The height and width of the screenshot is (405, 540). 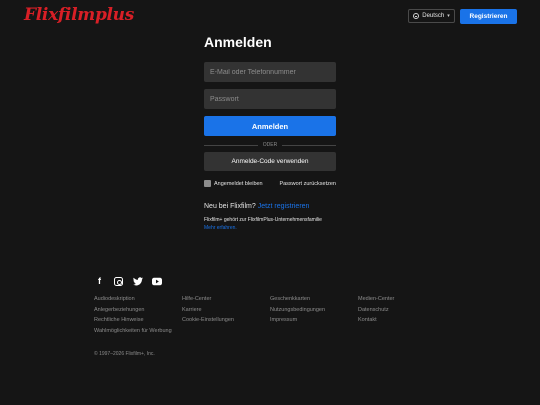 I want to click on brand-logo: Flixfilmplus, so click(x=79, y=15).